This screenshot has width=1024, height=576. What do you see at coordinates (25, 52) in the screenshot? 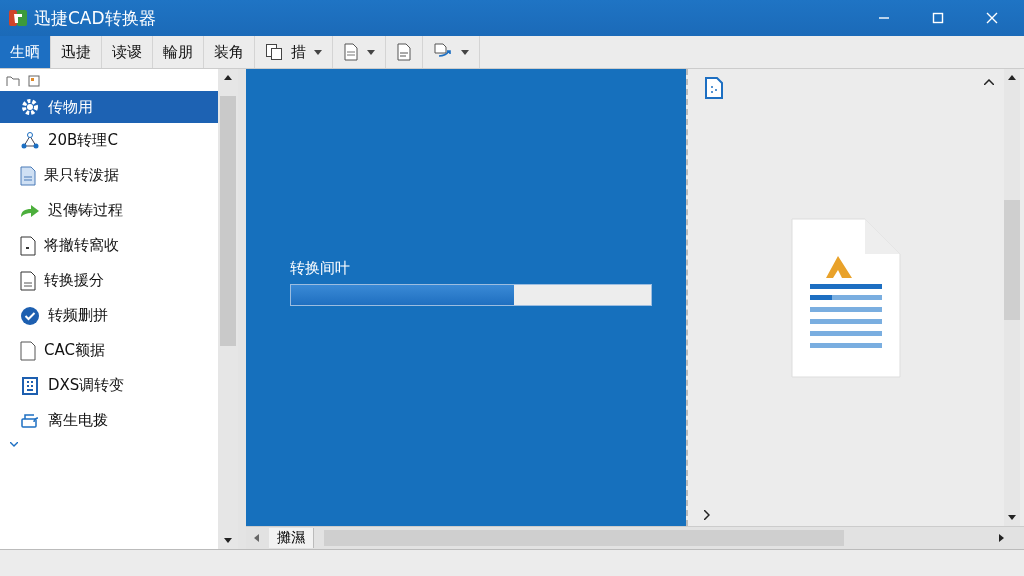
I see `menu-tab: 生晒` at bounding box center [25, 52].